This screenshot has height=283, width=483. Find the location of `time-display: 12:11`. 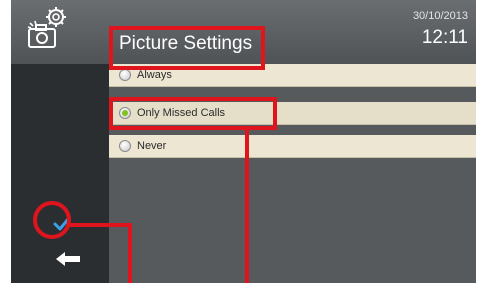

time-display: 12:11 is located at coordinates (444, 37).